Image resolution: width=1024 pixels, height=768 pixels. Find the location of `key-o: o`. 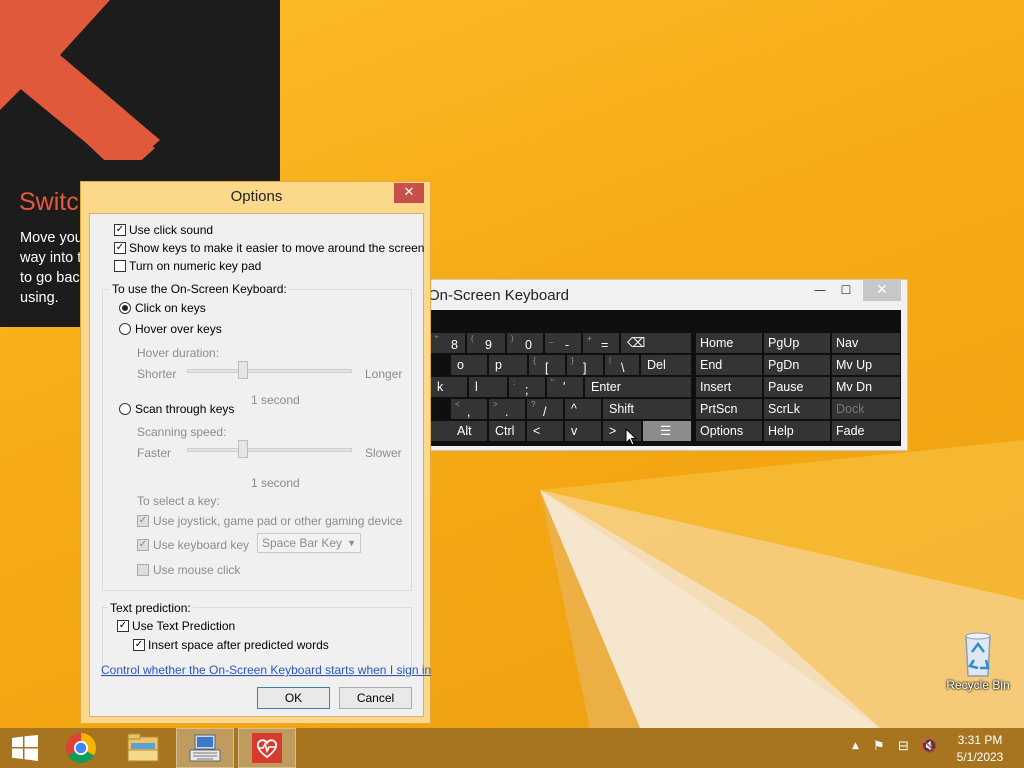

key-o: o is located at coordinates (469, 365).